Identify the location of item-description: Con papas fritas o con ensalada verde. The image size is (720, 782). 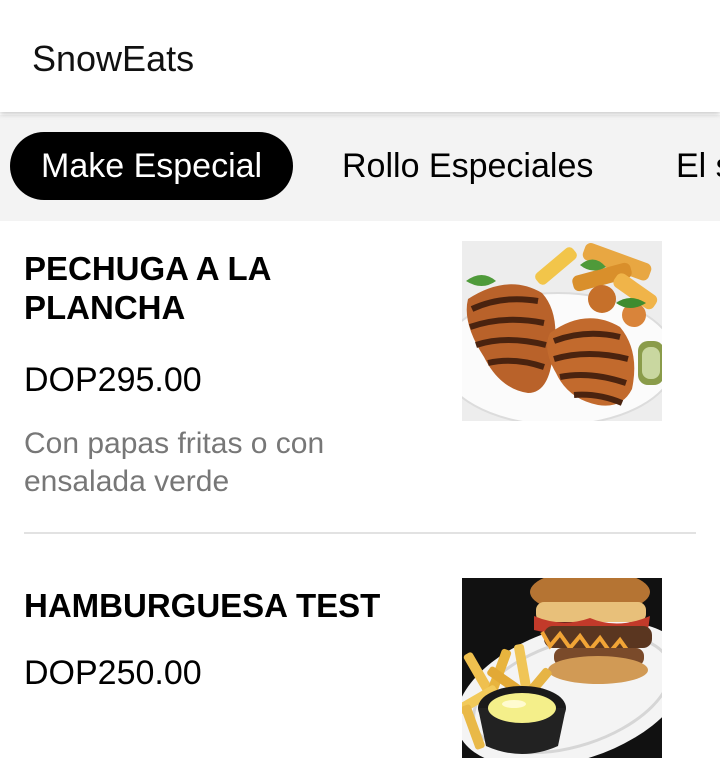
(174, 462).